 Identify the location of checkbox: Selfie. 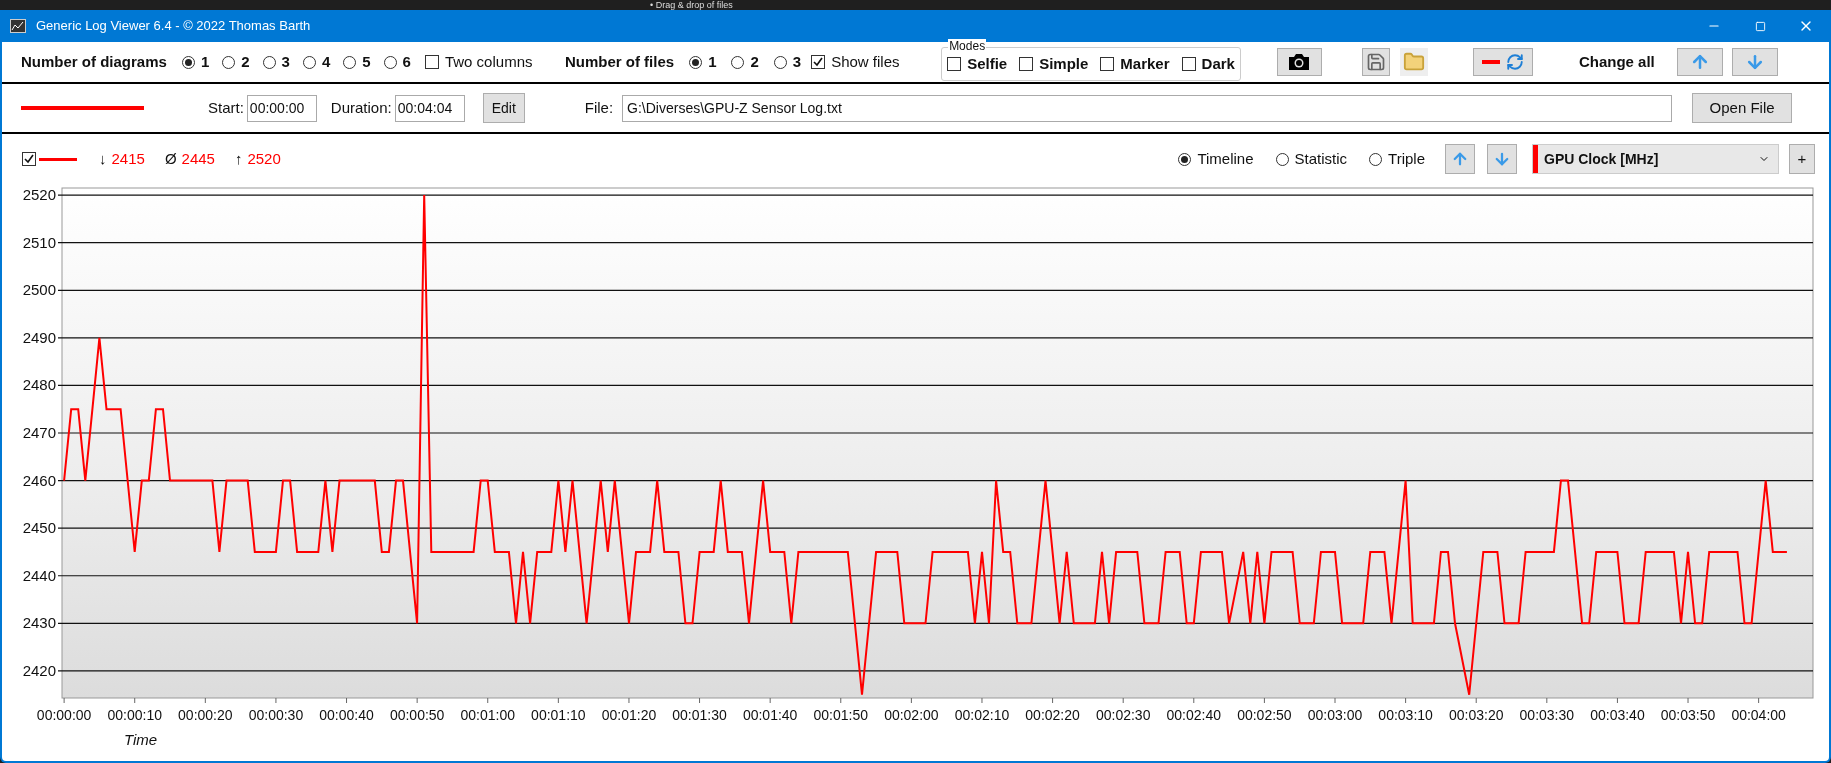
(977, 64).